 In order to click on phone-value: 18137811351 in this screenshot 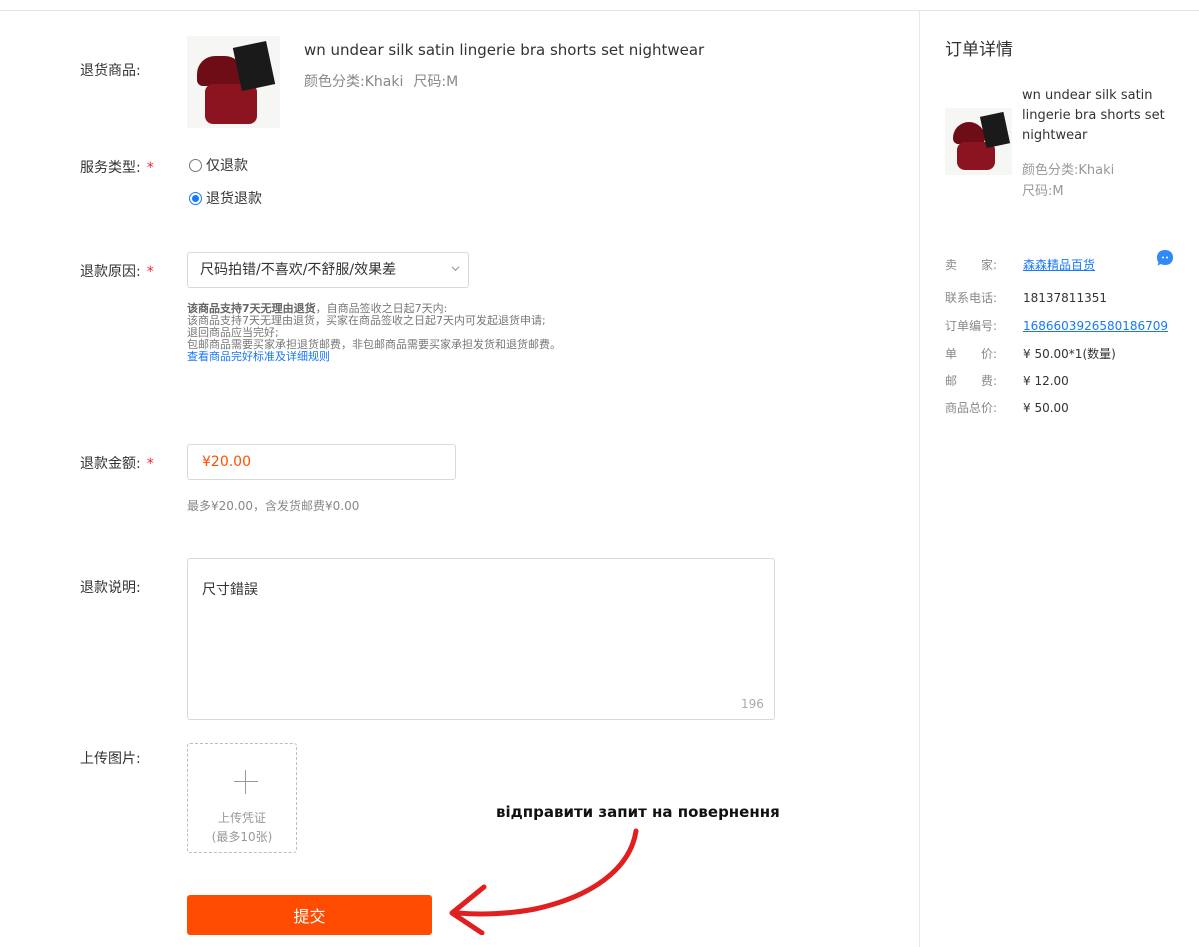, I will do `click(1065, 298)`.